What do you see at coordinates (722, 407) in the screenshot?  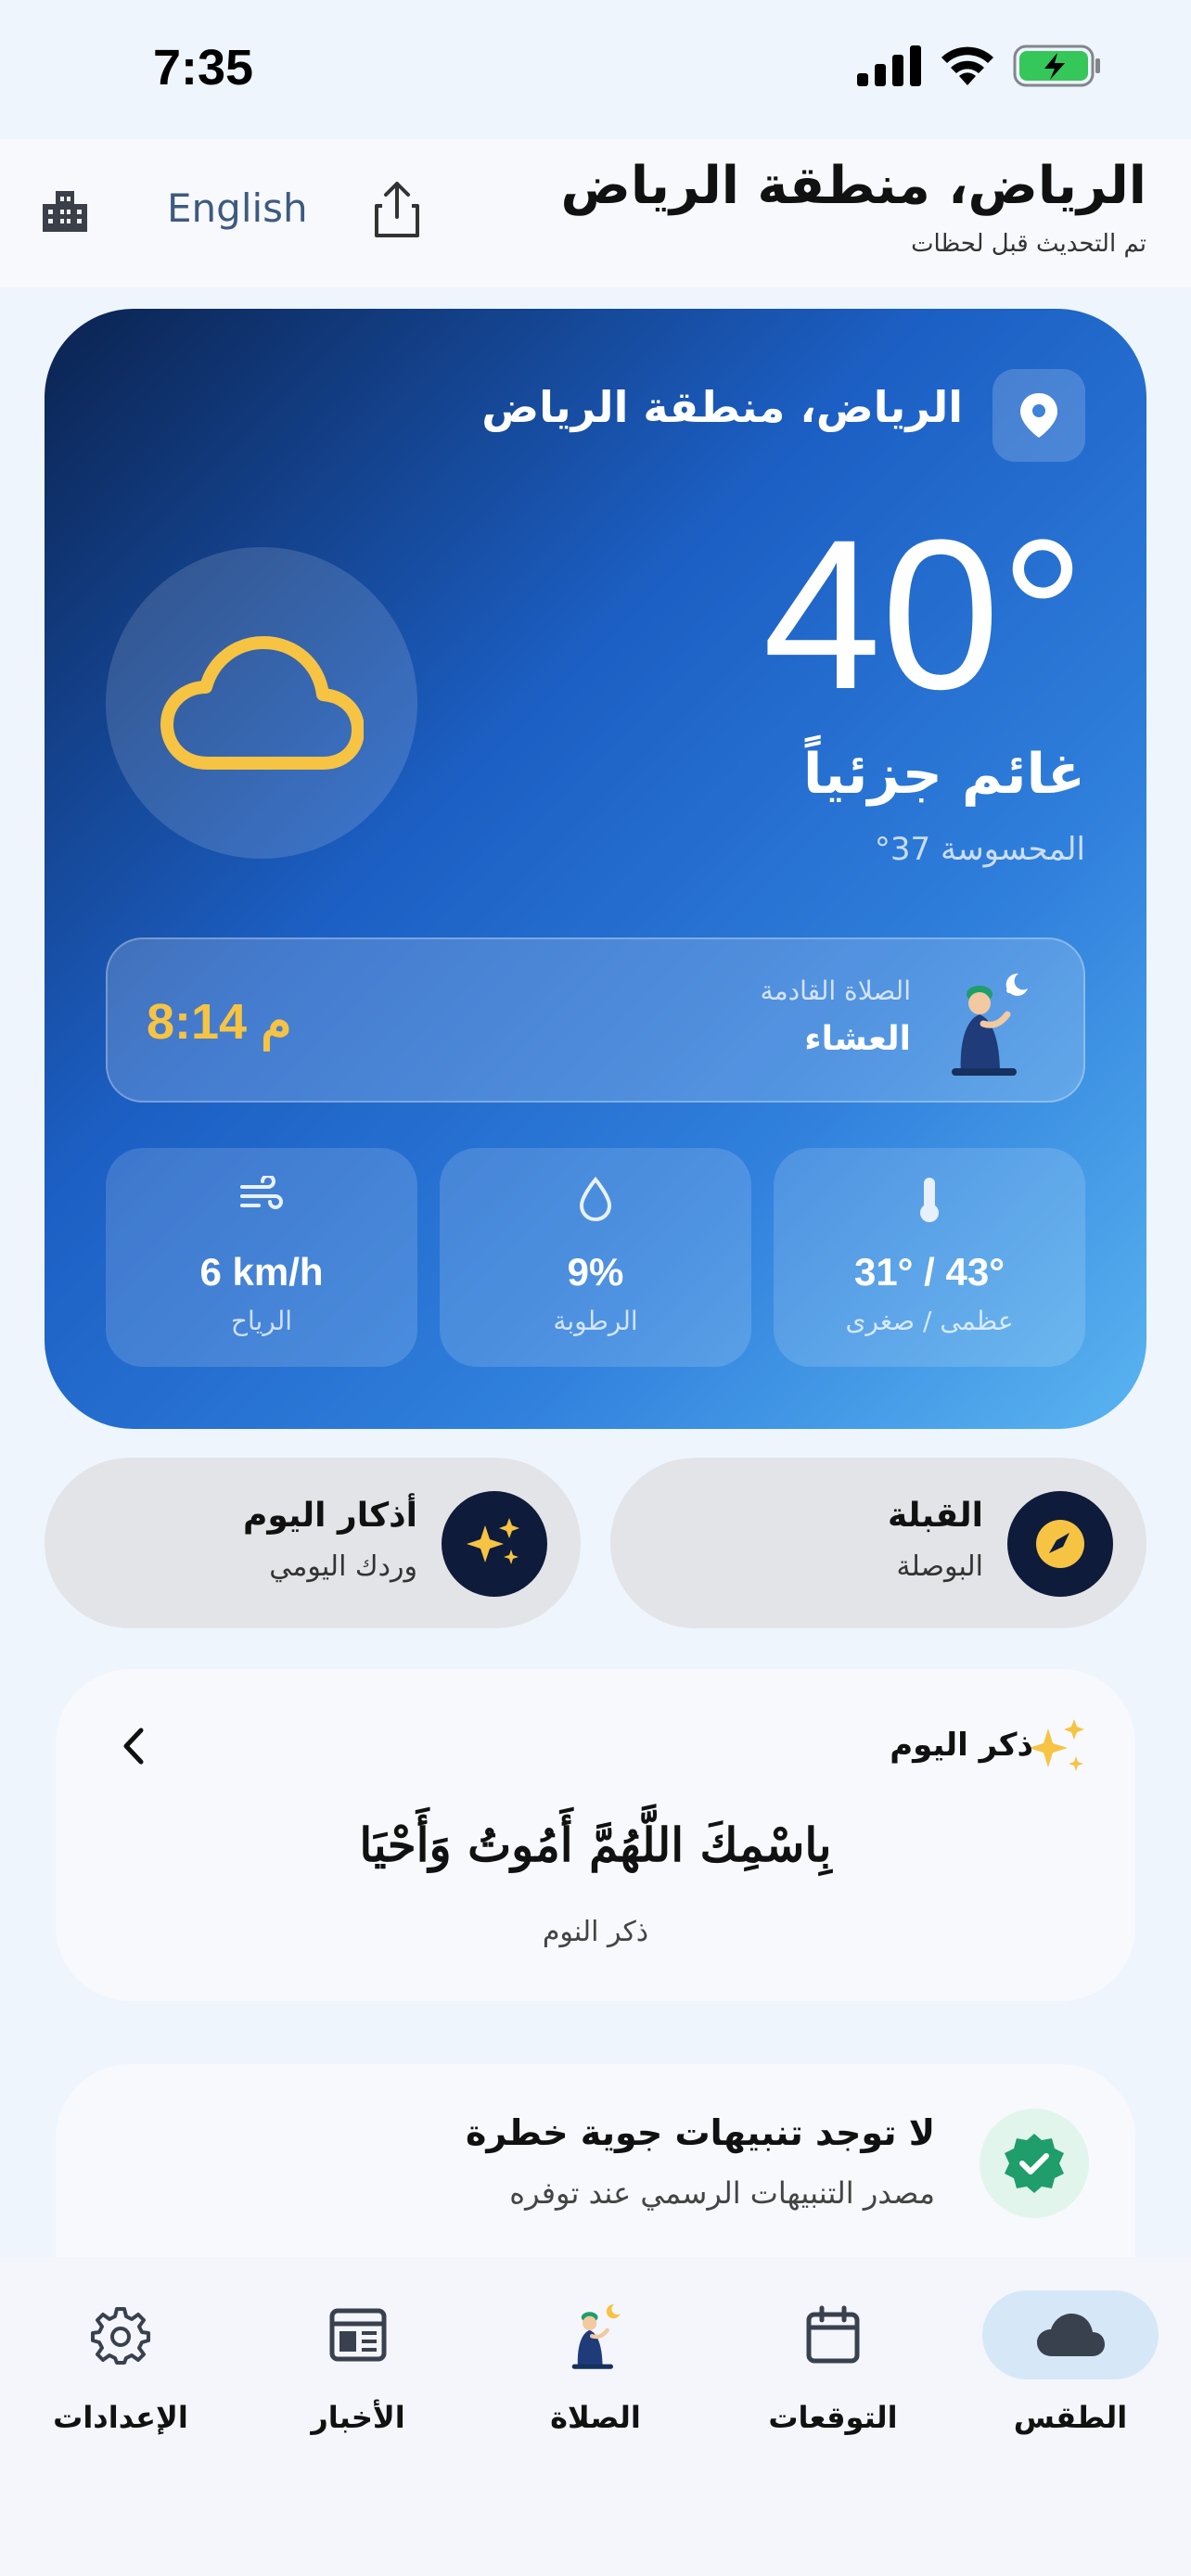 I see `hero-location: الرياض، منطقة الرياض` at bounding box center [722, 407].